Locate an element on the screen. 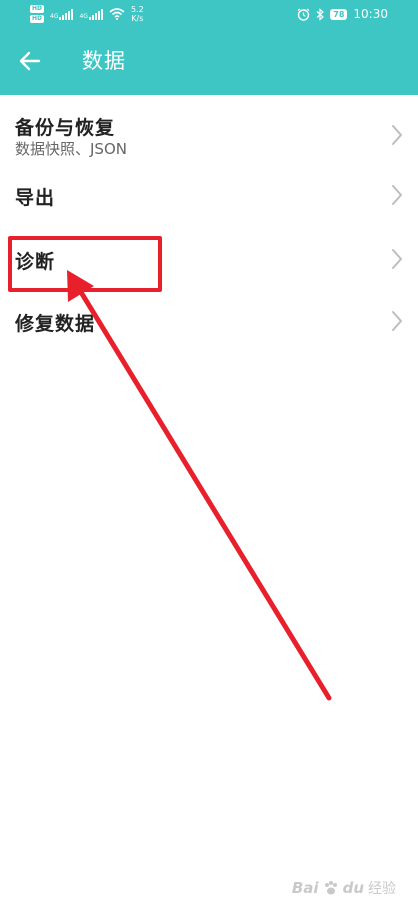  back-button is located at coordinates (30, 61).